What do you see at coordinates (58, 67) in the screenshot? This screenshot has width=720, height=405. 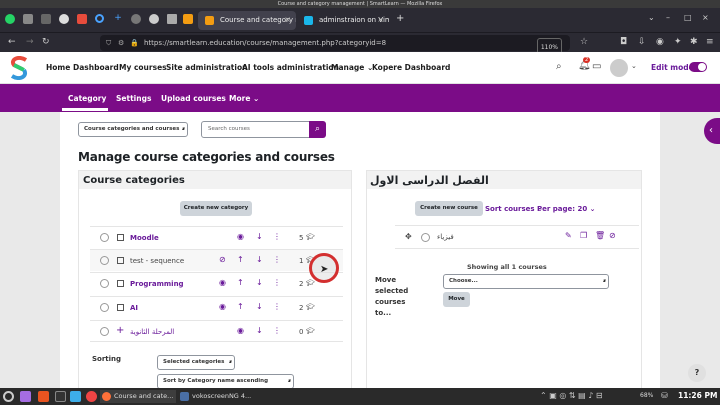 I see `nav-home: Home` at bounding box center [58, 67].